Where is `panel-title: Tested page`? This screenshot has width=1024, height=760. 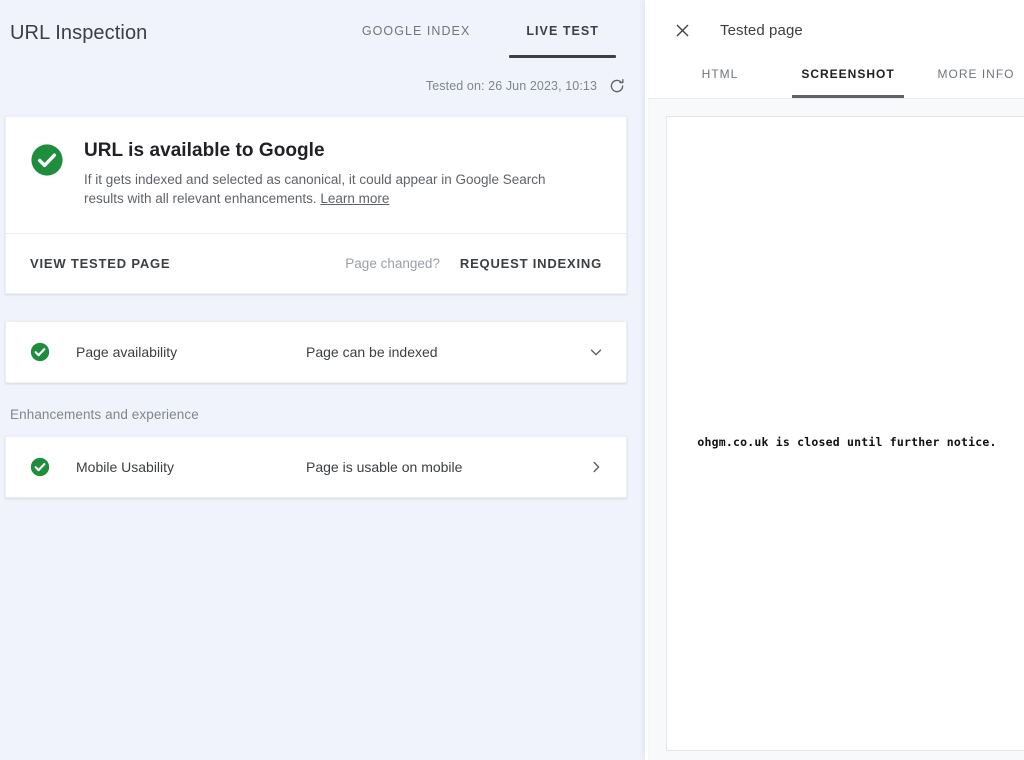 panel-title: Tested page is located at coordinates (761, 30).